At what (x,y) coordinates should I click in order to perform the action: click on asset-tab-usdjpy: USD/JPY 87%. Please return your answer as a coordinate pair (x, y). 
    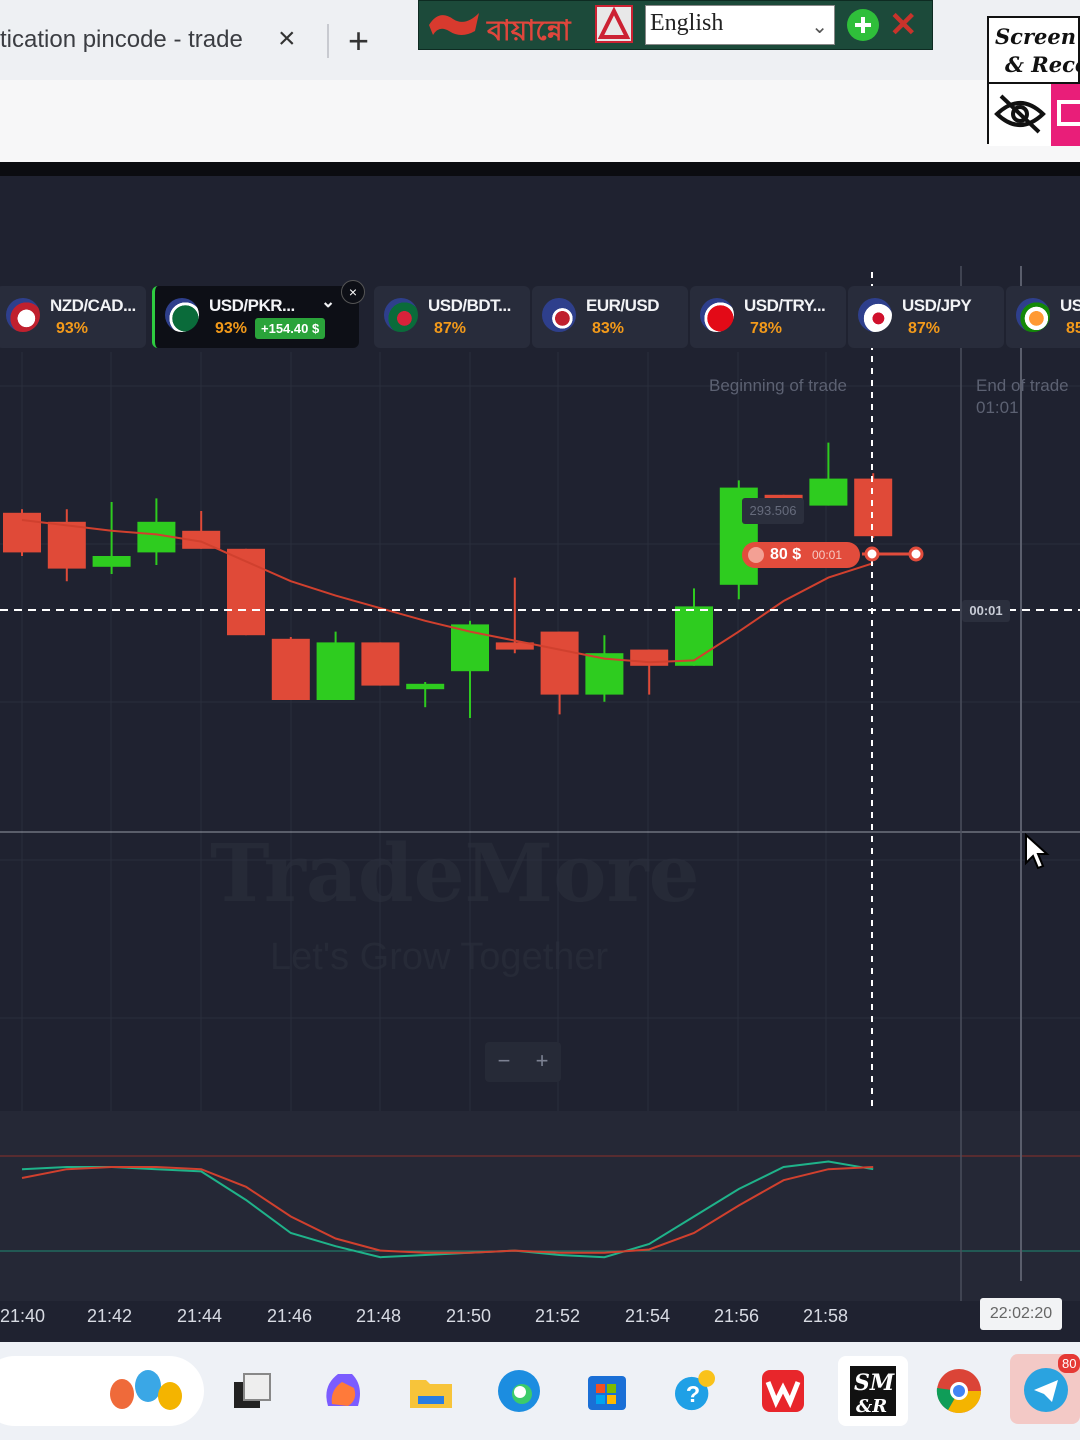
    Looking at the image, I should click on (926, 317).